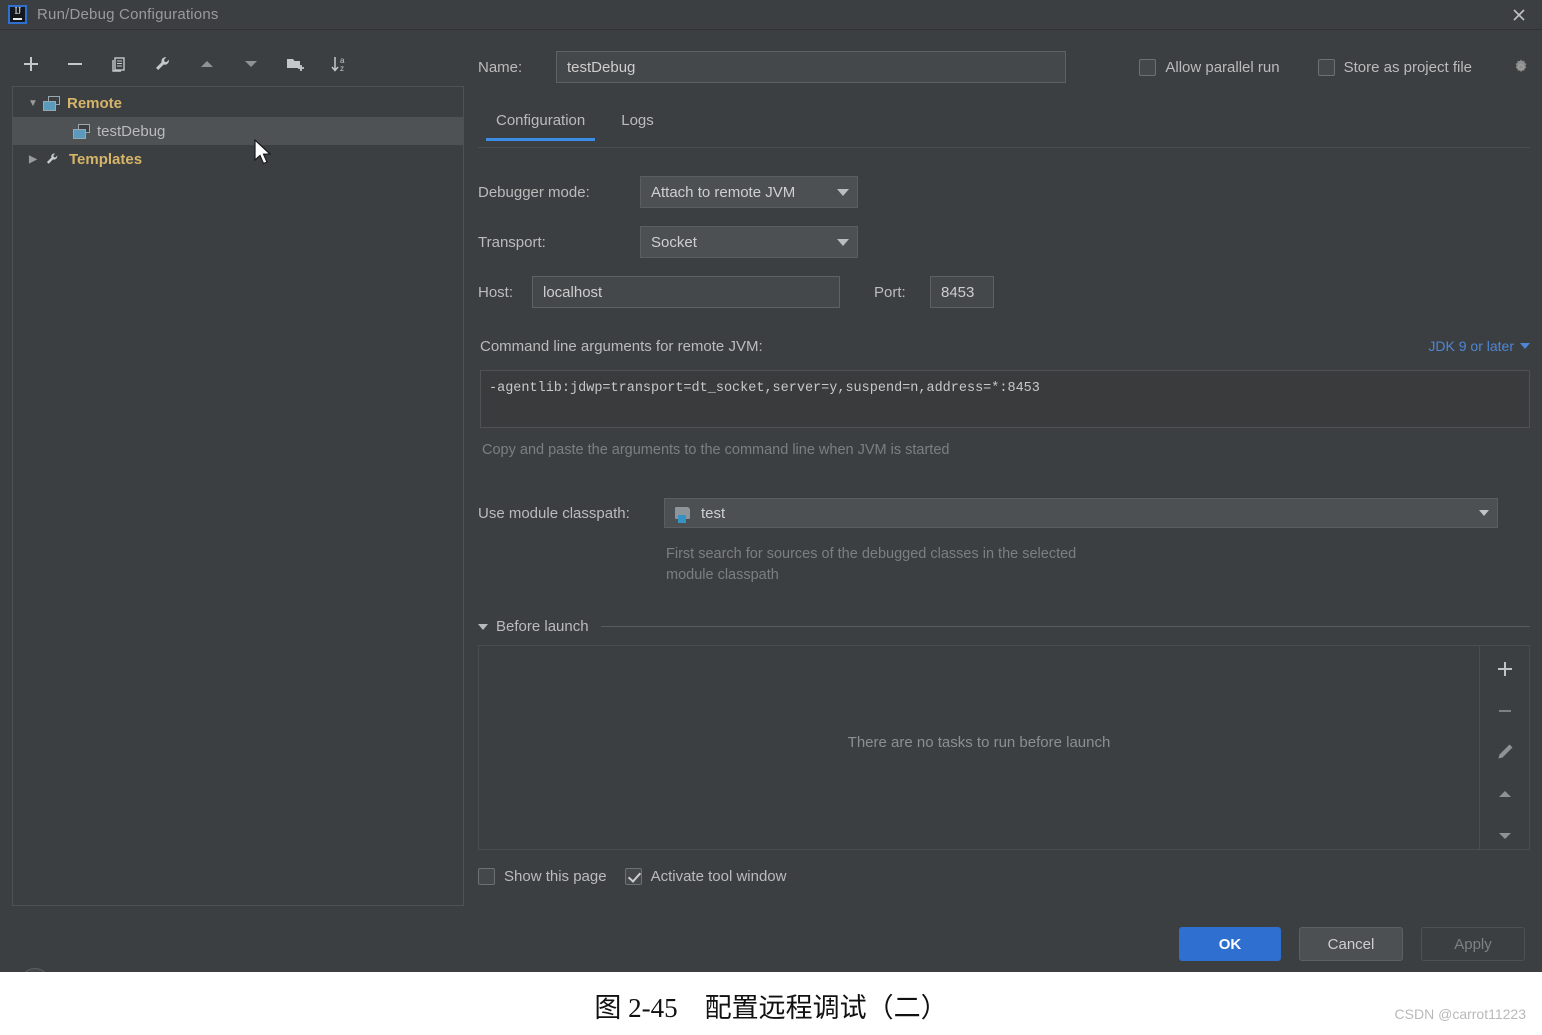 The image size is (1542, 1035). I want to click on dialog-footer: OK Cancel Apply, so click(771, 943).